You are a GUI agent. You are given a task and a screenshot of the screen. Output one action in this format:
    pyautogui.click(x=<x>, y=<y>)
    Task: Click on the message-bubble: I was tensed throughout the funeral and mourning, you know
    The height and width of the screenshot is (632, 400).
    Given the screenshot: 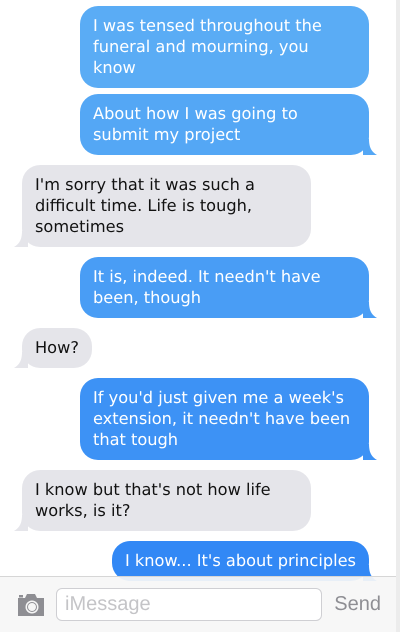 What is the action you would take?
    pyautogui.click(x=224, y=47)
    